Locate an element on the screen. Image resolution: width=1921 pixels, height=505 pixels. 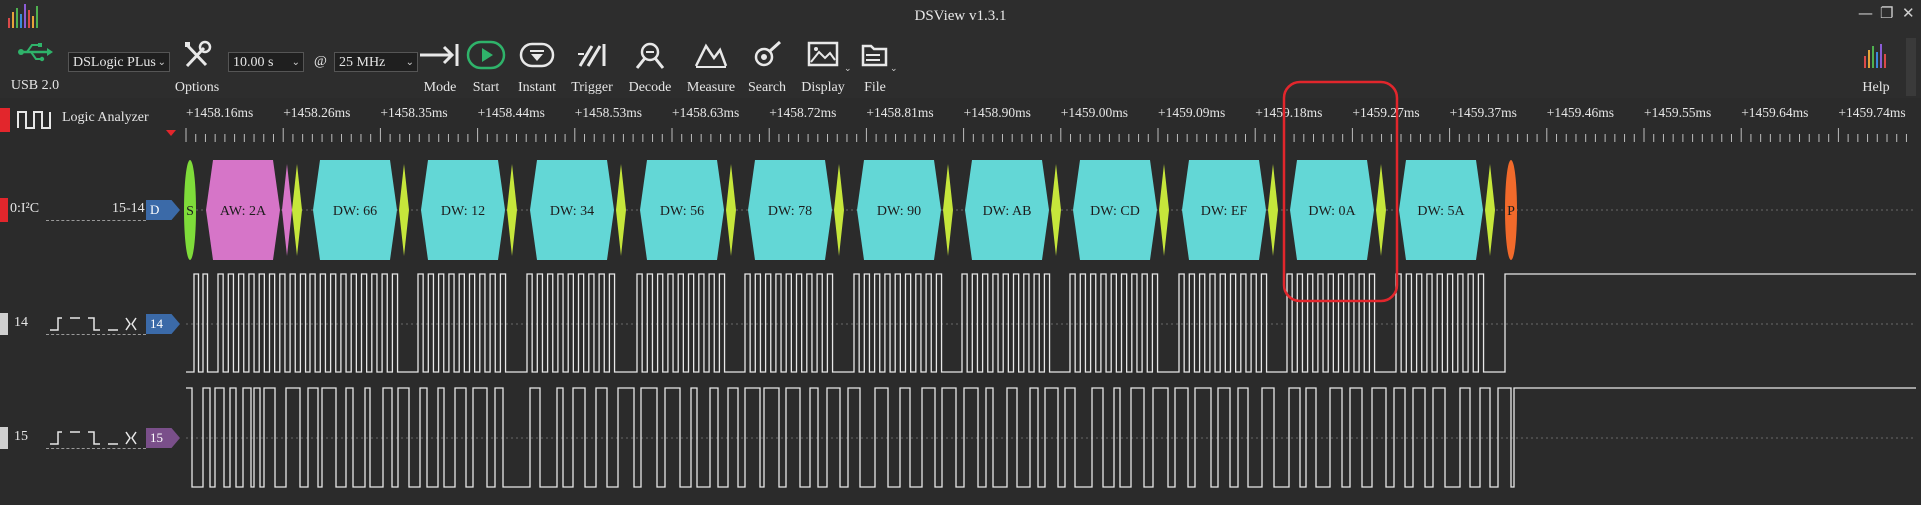
data-frame-label: DW: 90 is located at coordinates (899, 211).